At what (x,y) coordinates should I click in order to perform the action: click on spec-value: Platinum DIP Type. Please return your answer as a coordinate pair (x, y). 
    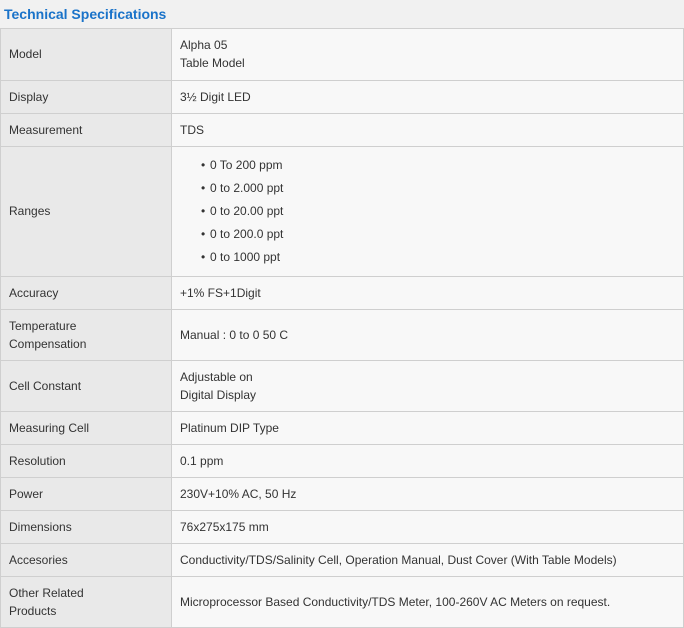
    Looking at the image, I should click on (427, 427).